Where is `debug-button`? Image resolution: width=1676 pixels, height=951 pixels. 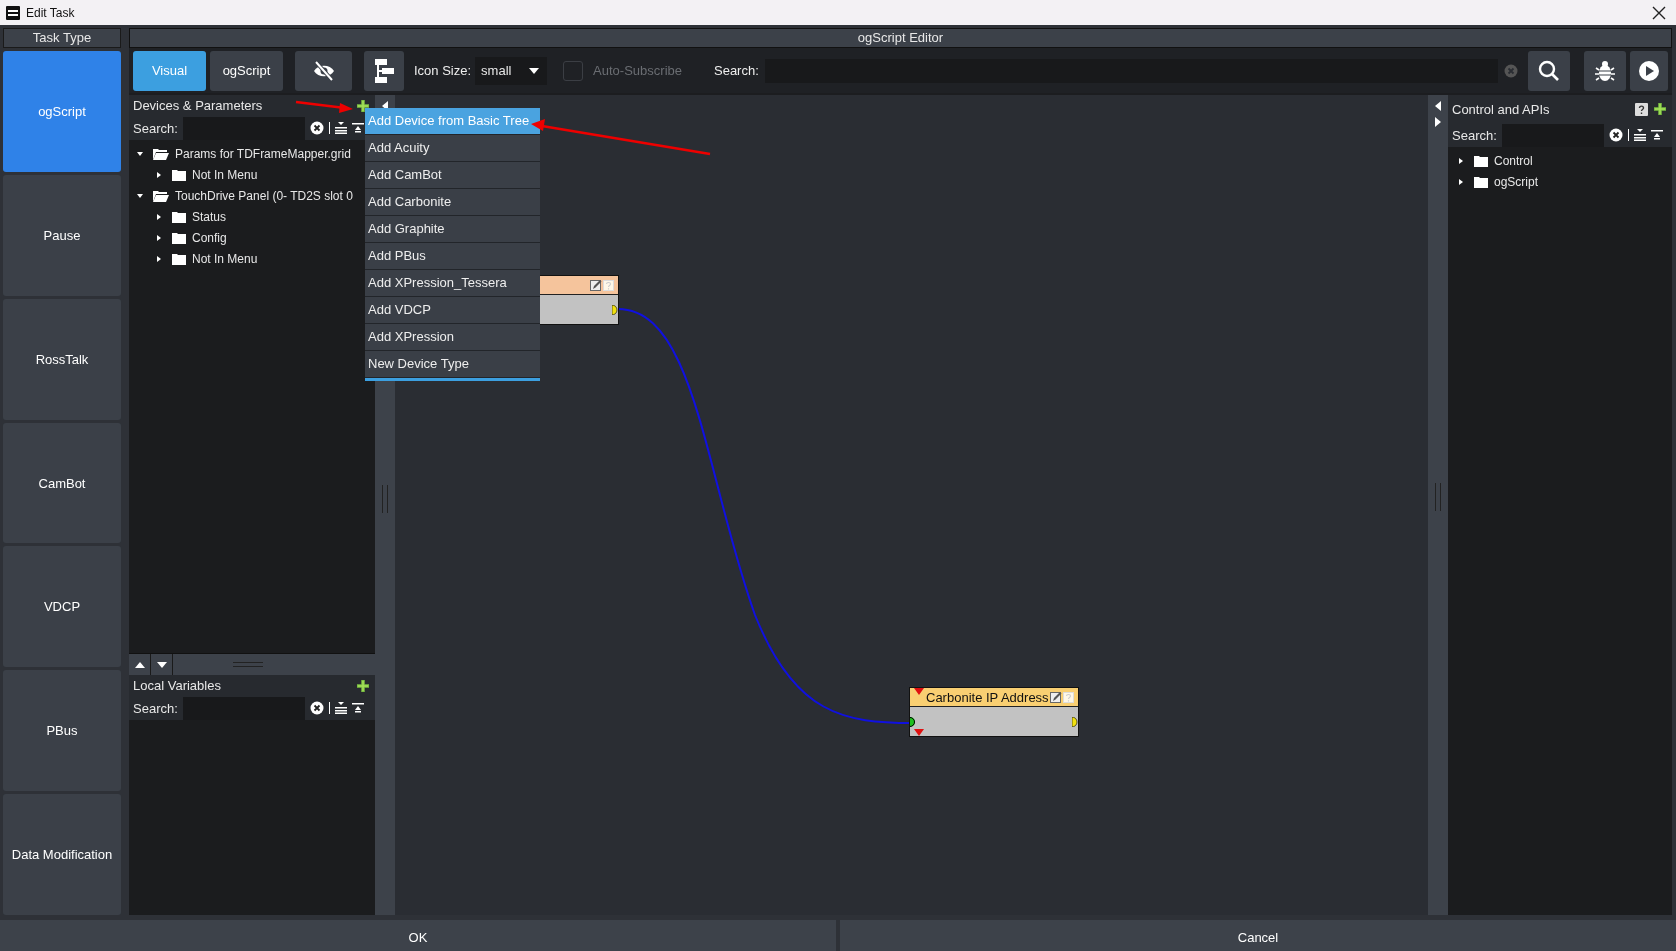 debug-button is located at coordinates (1605, 70).